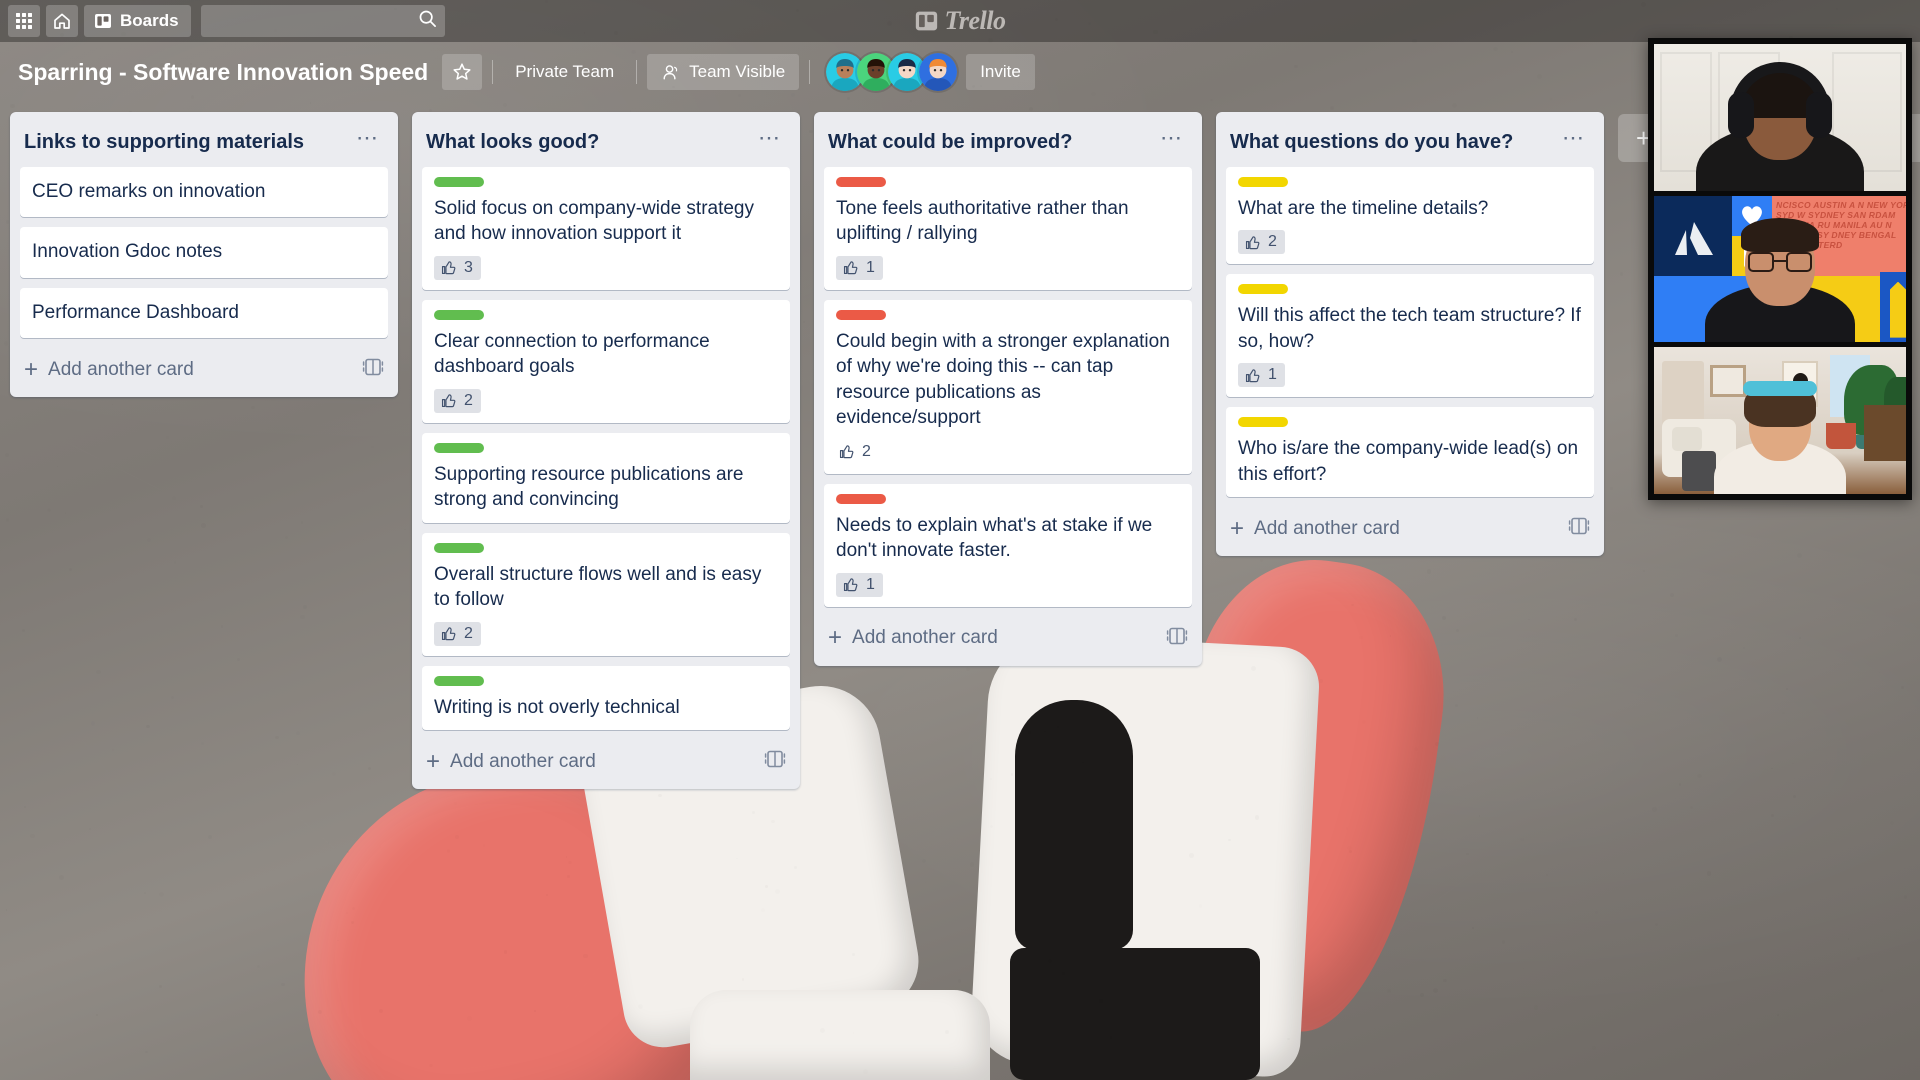 The height and width of the screenshot is (1080, 1920). I want to click on card: CEO remarks on innovation, so click(204, 192).